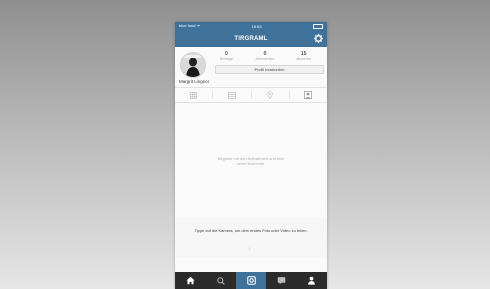  I want to click on tab-tagged, so click(308, 95).